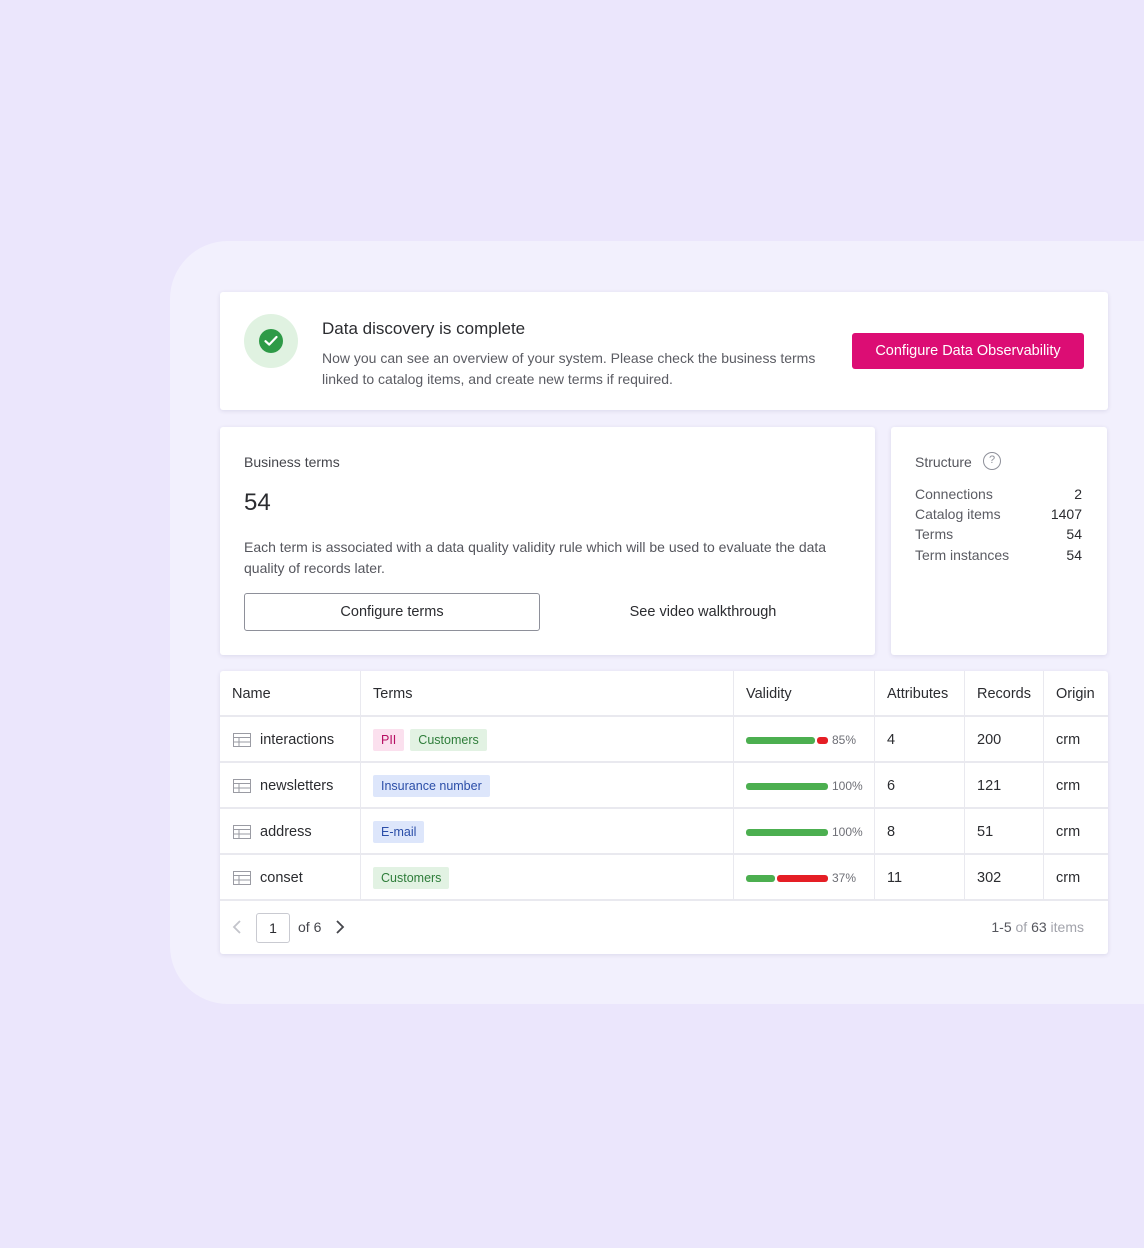  I want to click on page-number-input: 1, so click(273, 928).